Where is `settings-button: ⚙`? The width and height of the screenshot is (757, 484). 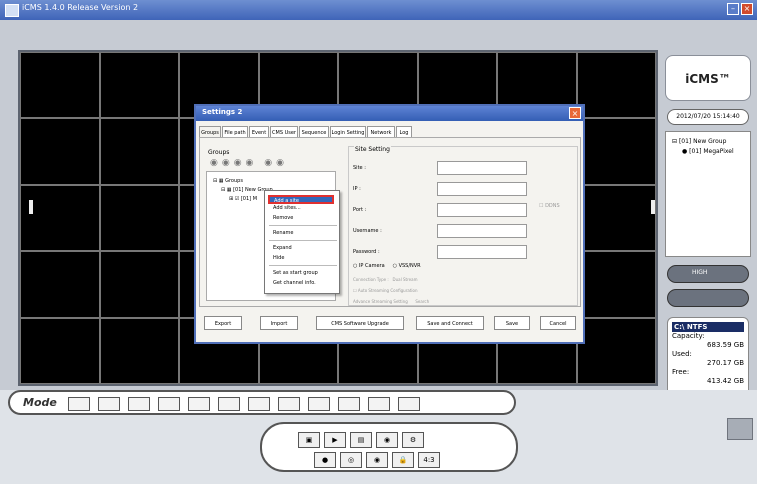 settings-button: ⚙ is located at coordinates (413, 440).